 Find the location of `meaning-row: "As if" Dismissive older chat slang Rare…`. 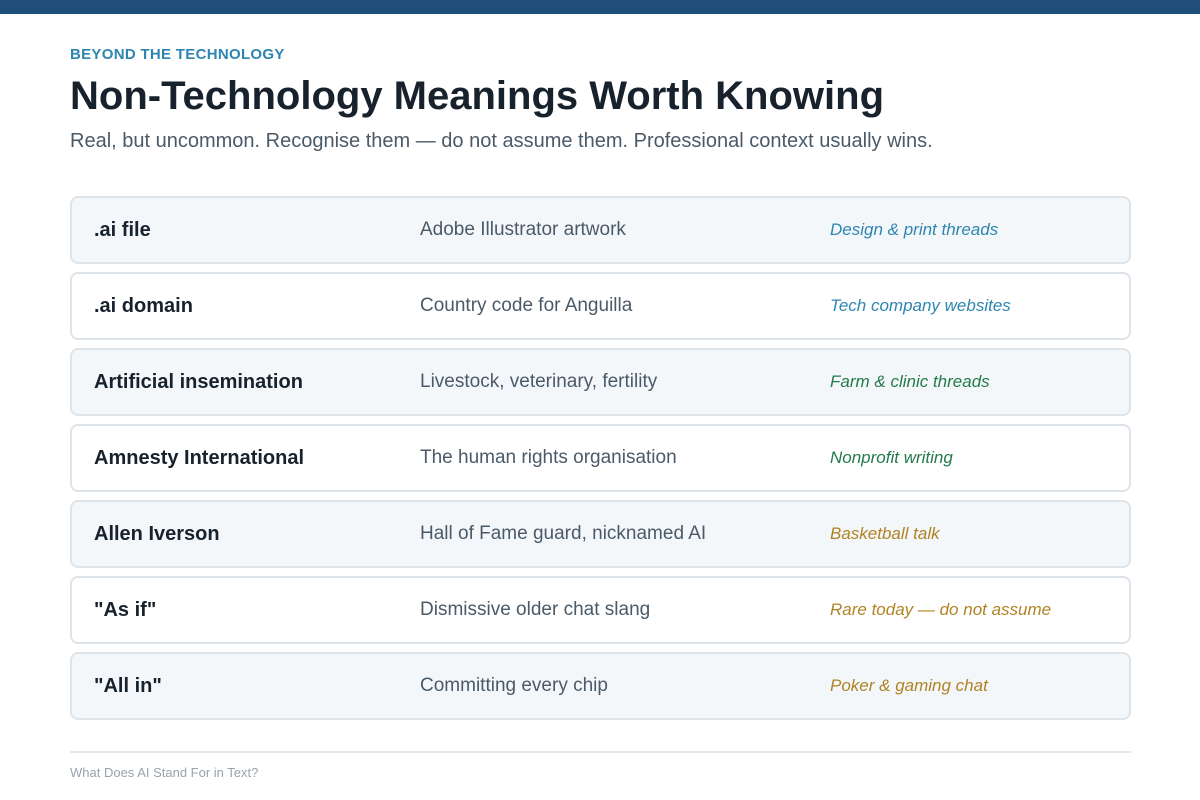

meaning-row: "As if" Dismissive older chat slang Rare… is located at coordinates (600, 610).